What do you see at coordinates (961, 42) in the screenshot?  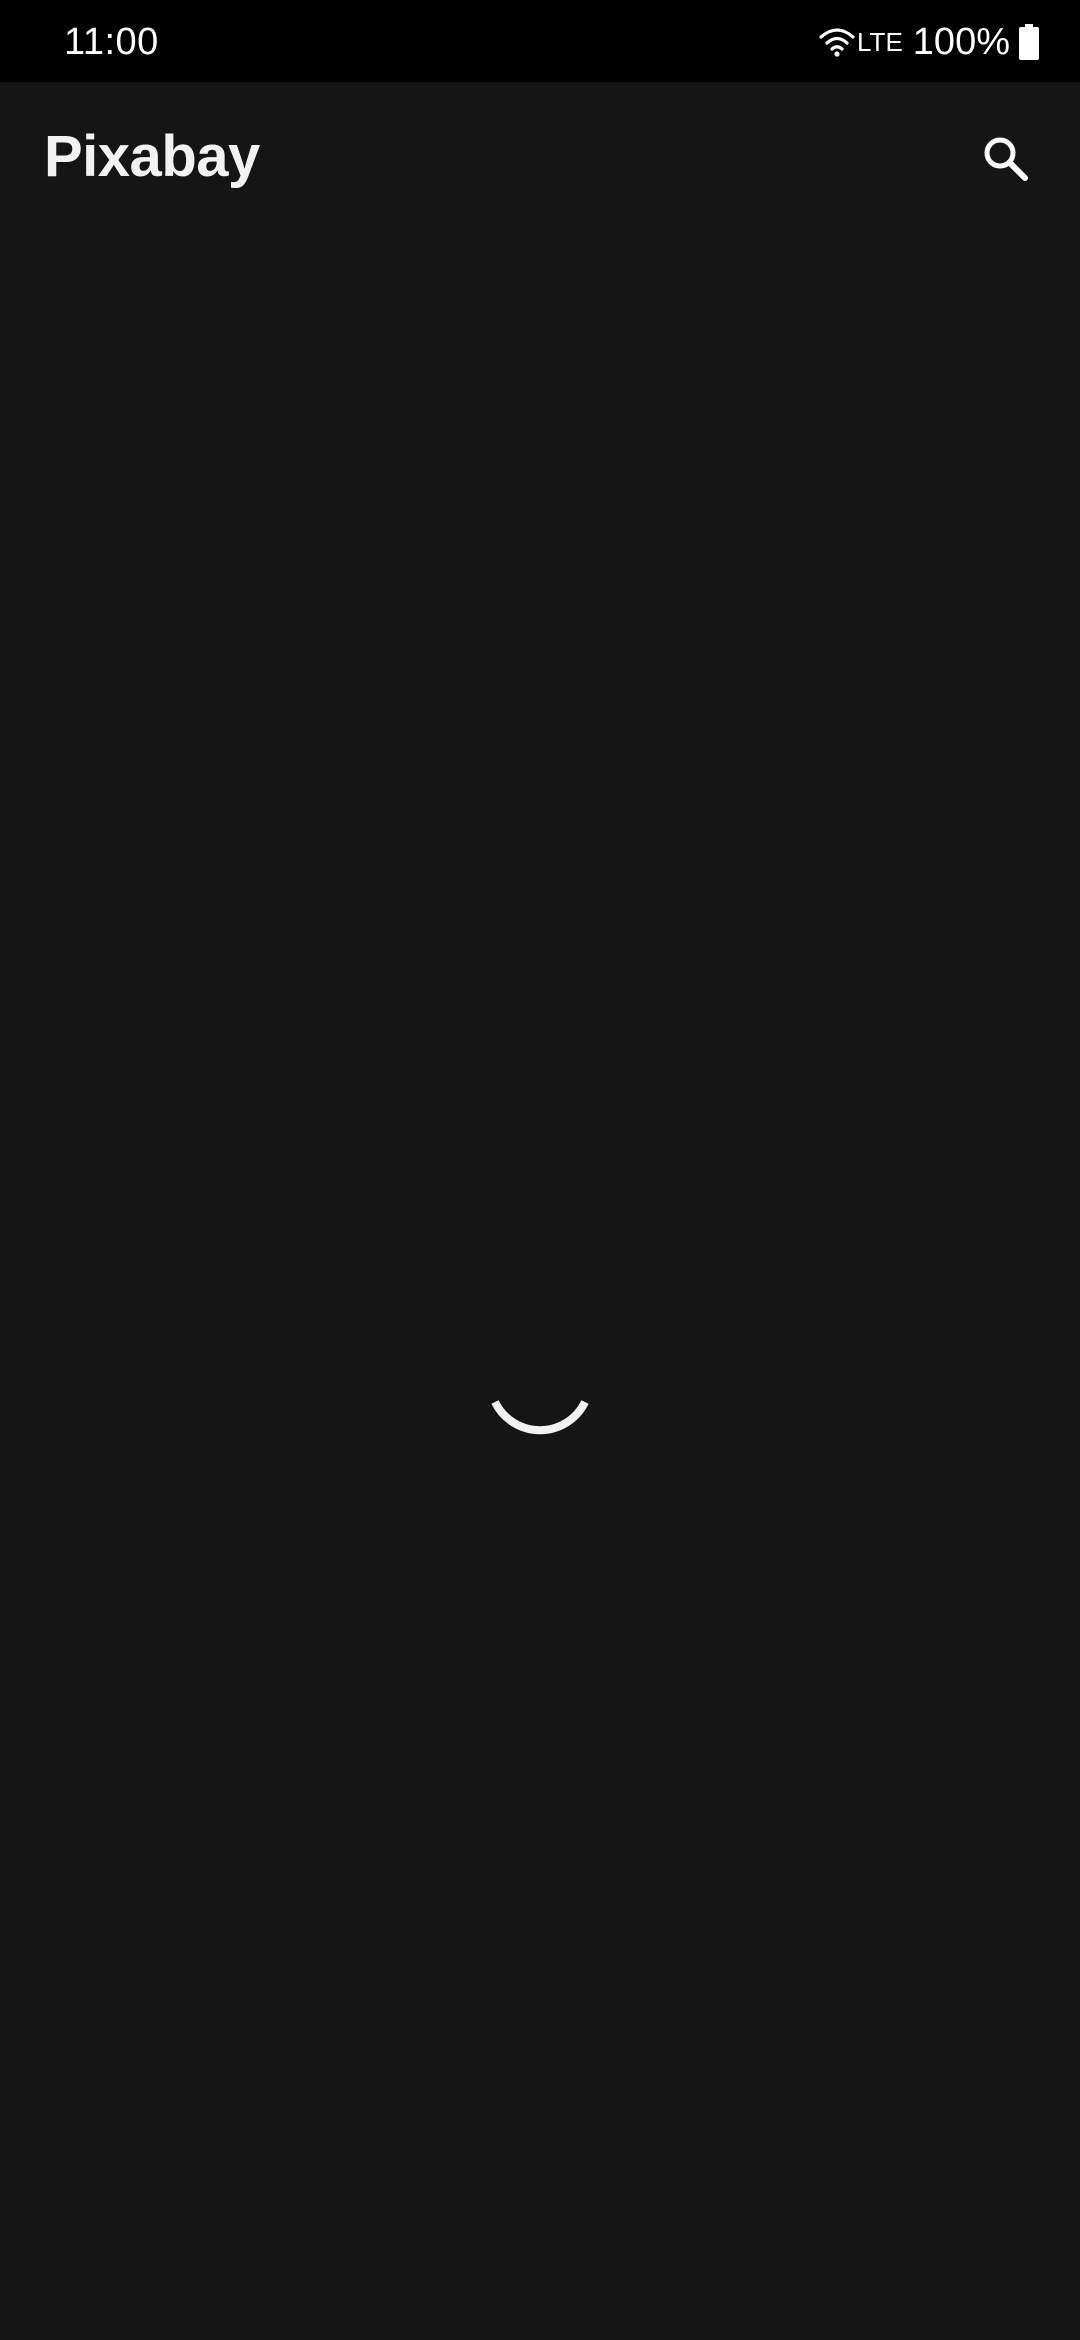 I see `battery-percentage: 100%` at bounding box center [961, 42].